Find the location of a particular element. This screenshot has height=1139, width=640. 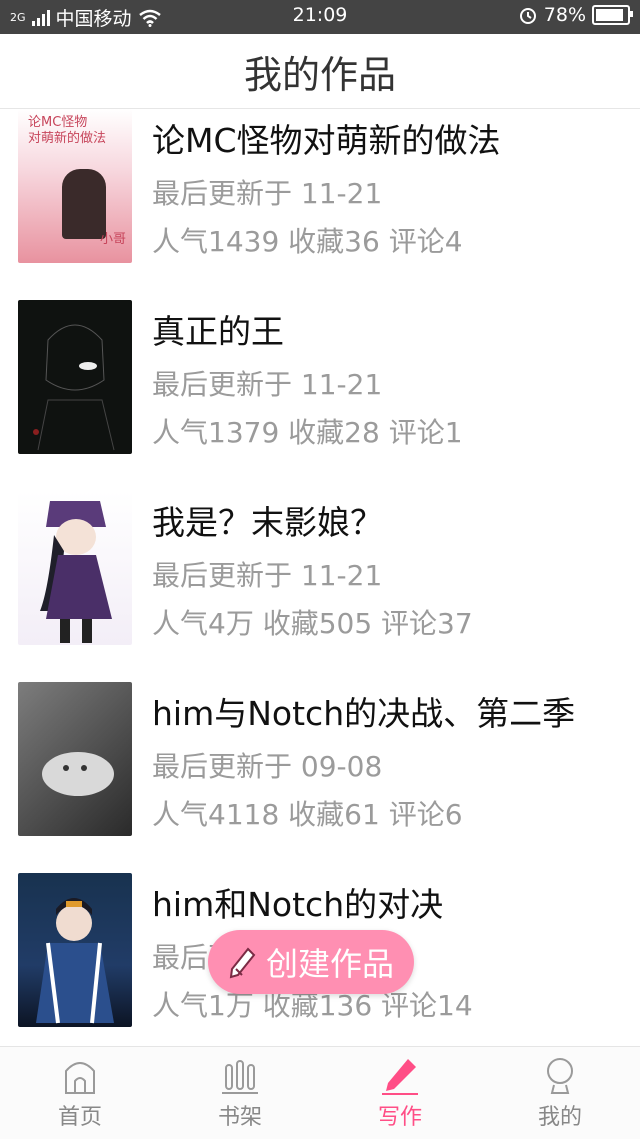

work-cover: 论MC怪物 对萌新的做法 小哥 is located at coordinates (75, 186).